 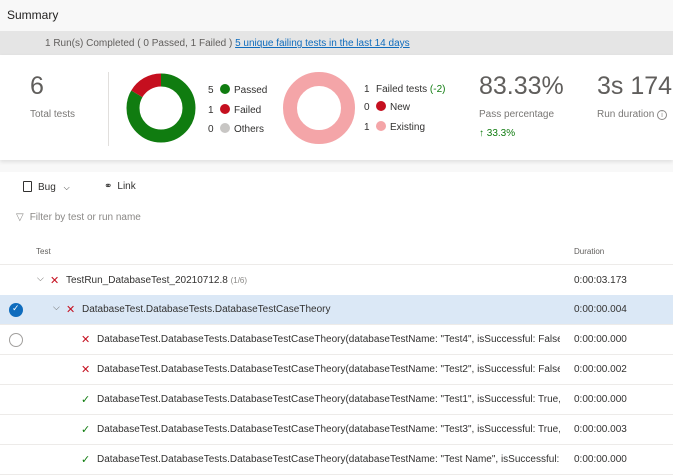 What do you see at coordinates (225, 89) in the screenshot?
I see `passed-dot-icon` at bounding box center [225, 89].